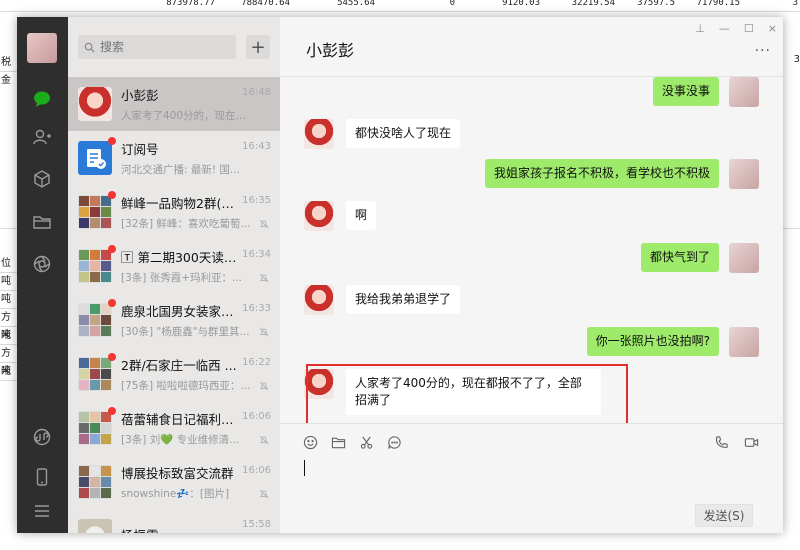 This screenshot has width=800, height=550. What do you see at coordinates (724, 515) in the screenshot?
I see `send-button: 发送(S)` at bounding box center [724, 515].